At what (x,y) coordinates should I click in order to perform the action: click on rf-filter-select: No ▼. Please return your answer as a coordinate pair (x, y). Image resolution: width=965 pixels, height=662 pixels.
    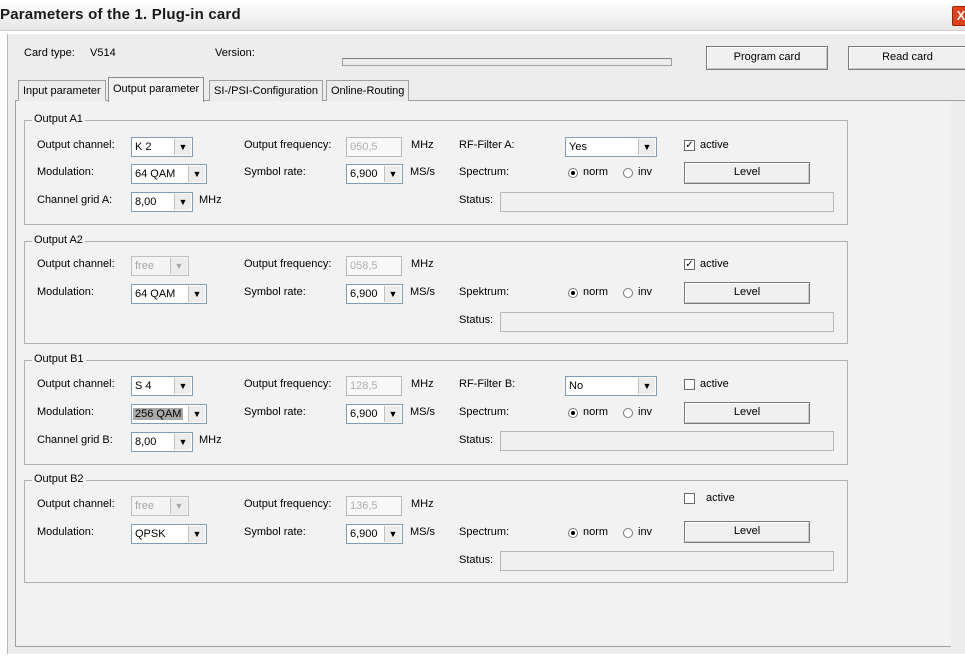
    Looking at the image, I should click on (611, 386).